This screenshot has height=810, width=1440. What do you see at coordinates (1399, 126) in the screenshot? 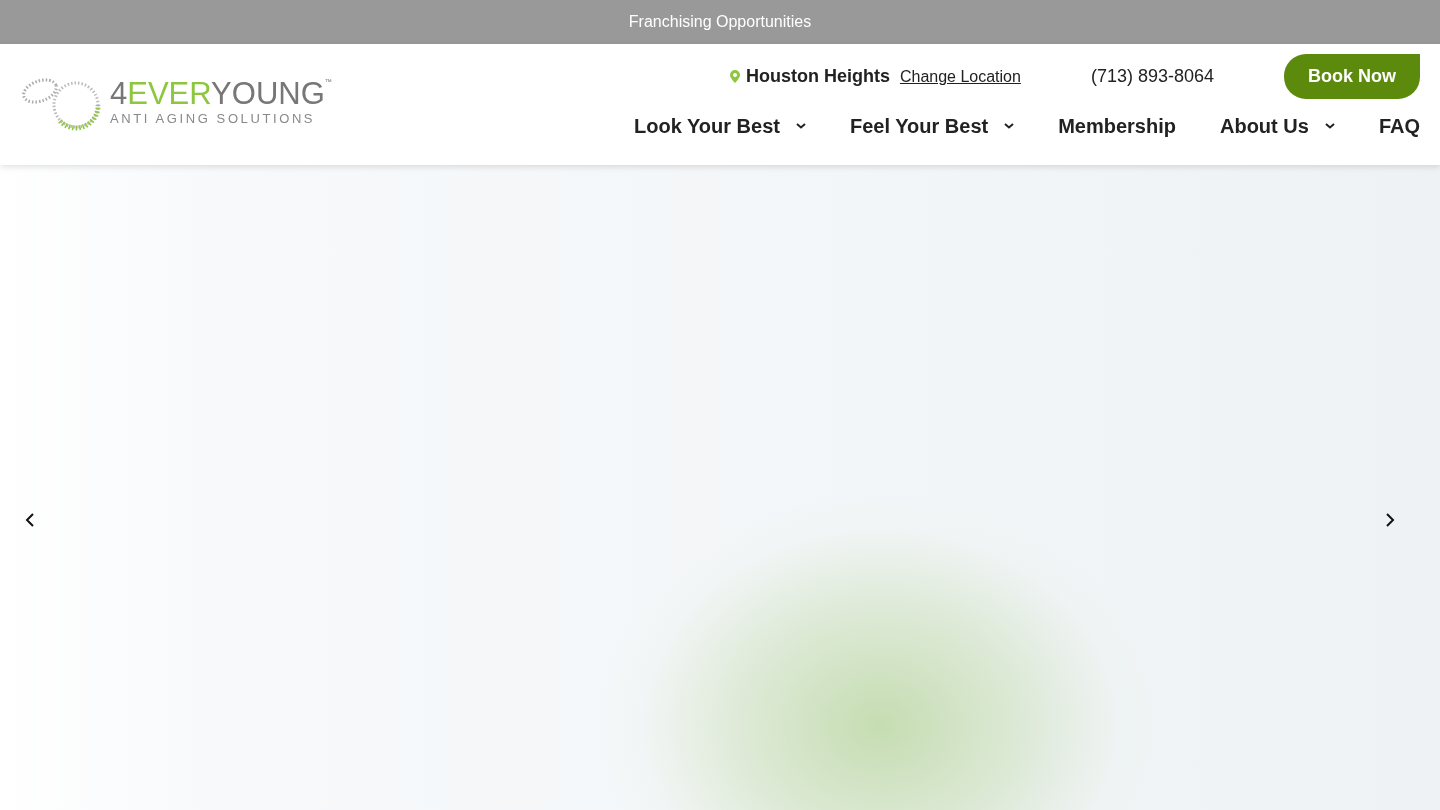
I see `nav-link: FAQ` at bounding box center [1399, 126].